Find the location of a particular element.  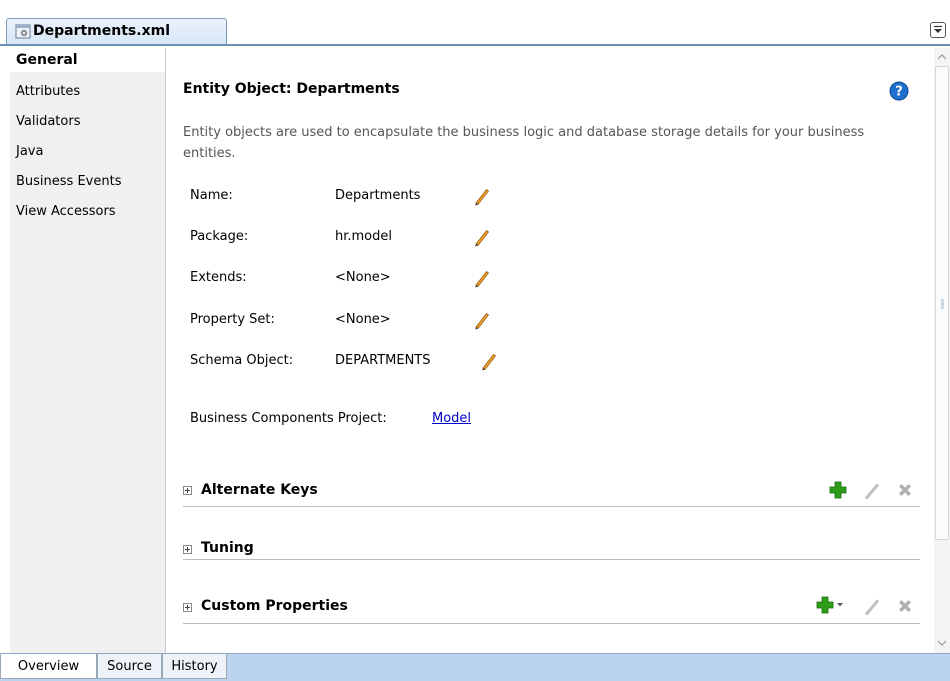

nav-item-general: General is located at coordinates (87, 60).